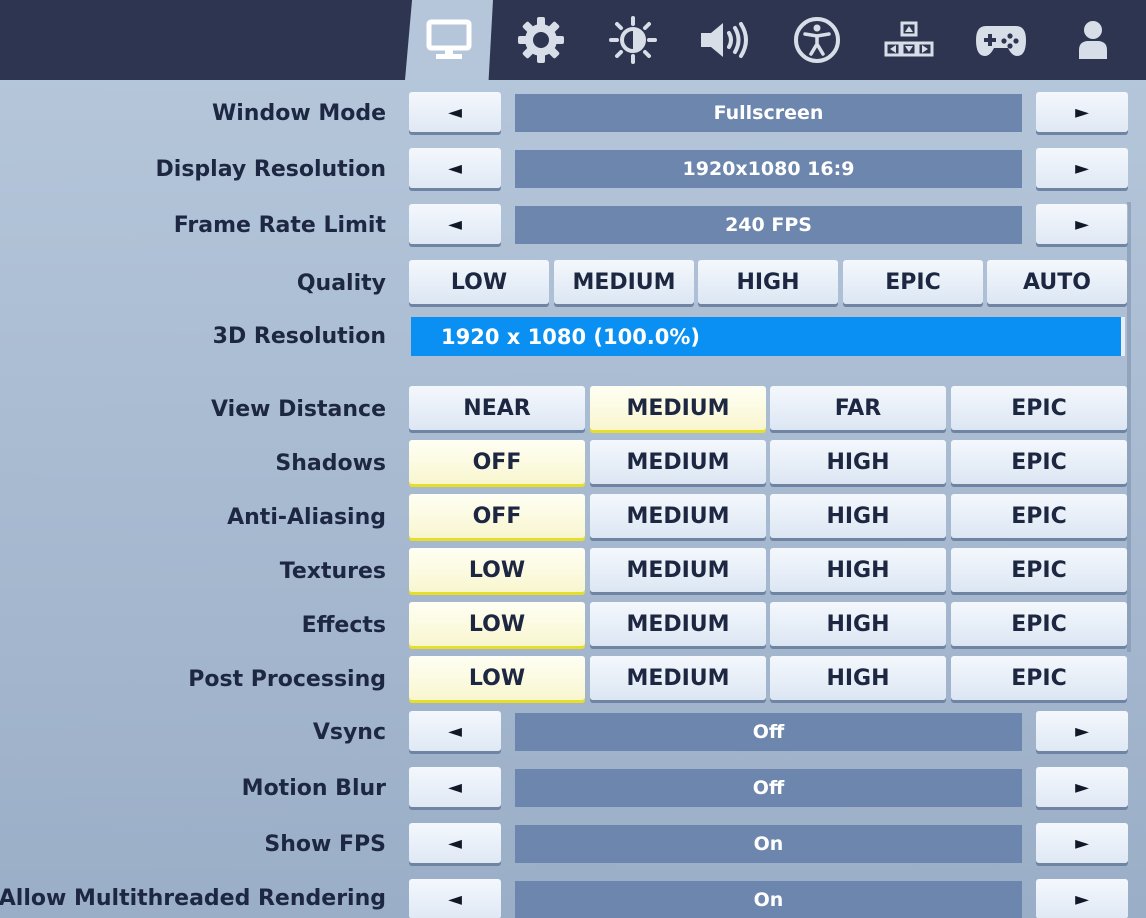 The width and height of the screenshot is (1146, 918). I want to click on textures-option-high: HIGH, so click(858, 570).